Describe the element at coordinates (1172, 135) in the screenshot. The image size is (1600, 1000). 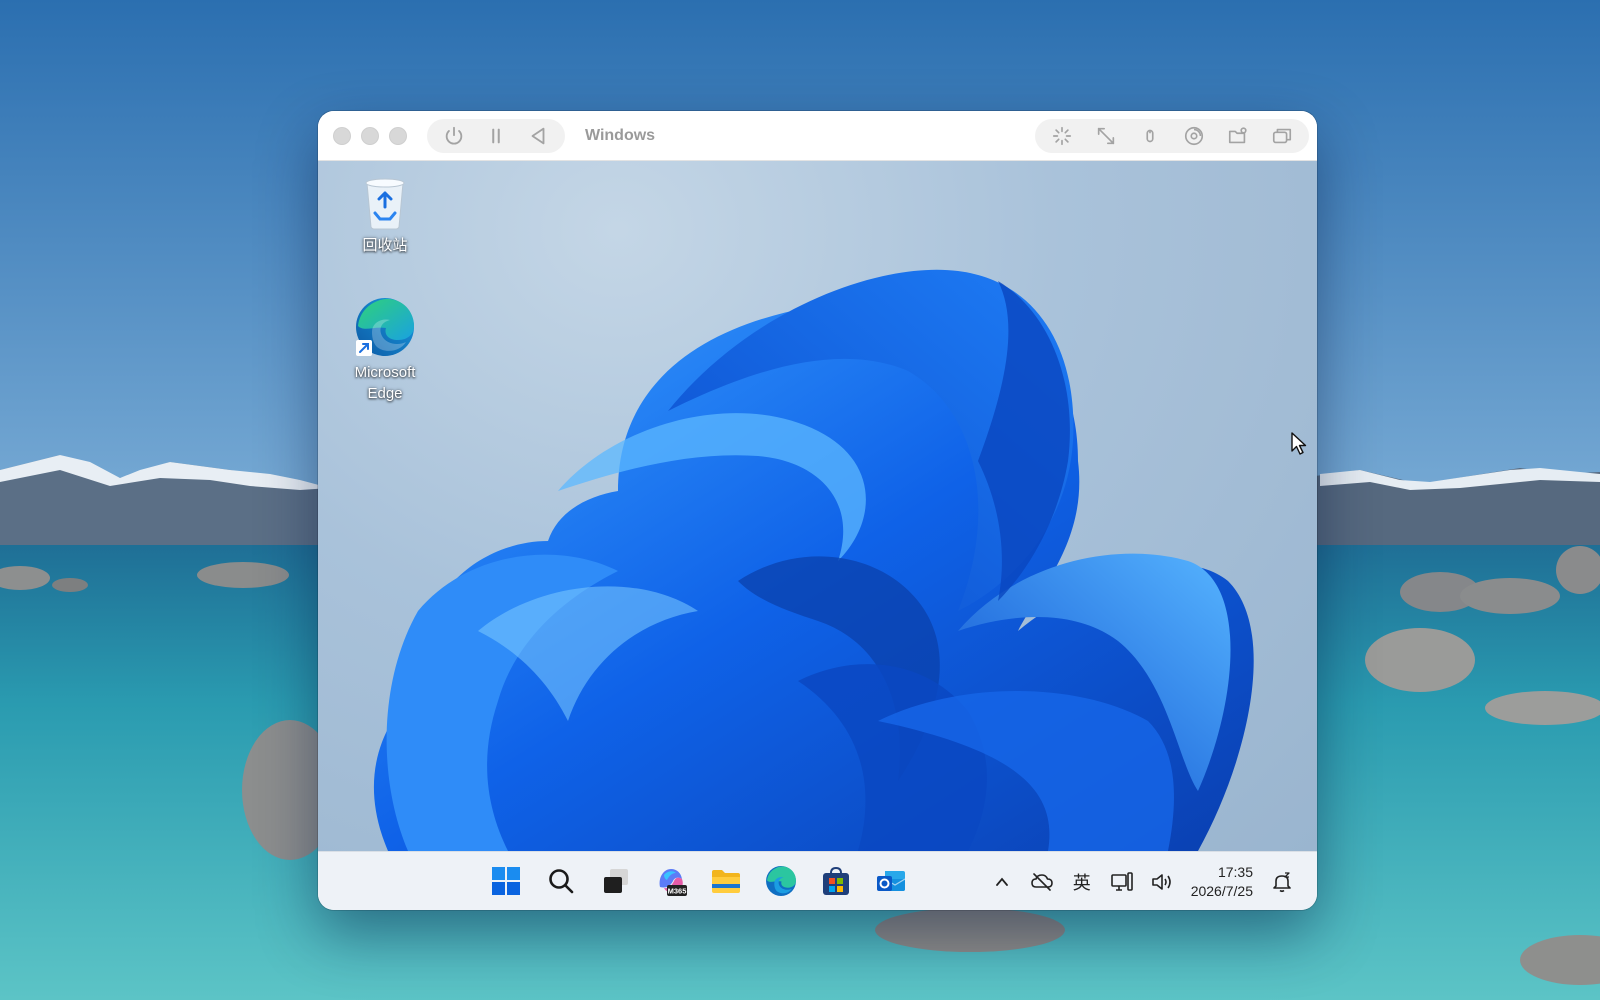
I see `vm-tools-group` at that location.